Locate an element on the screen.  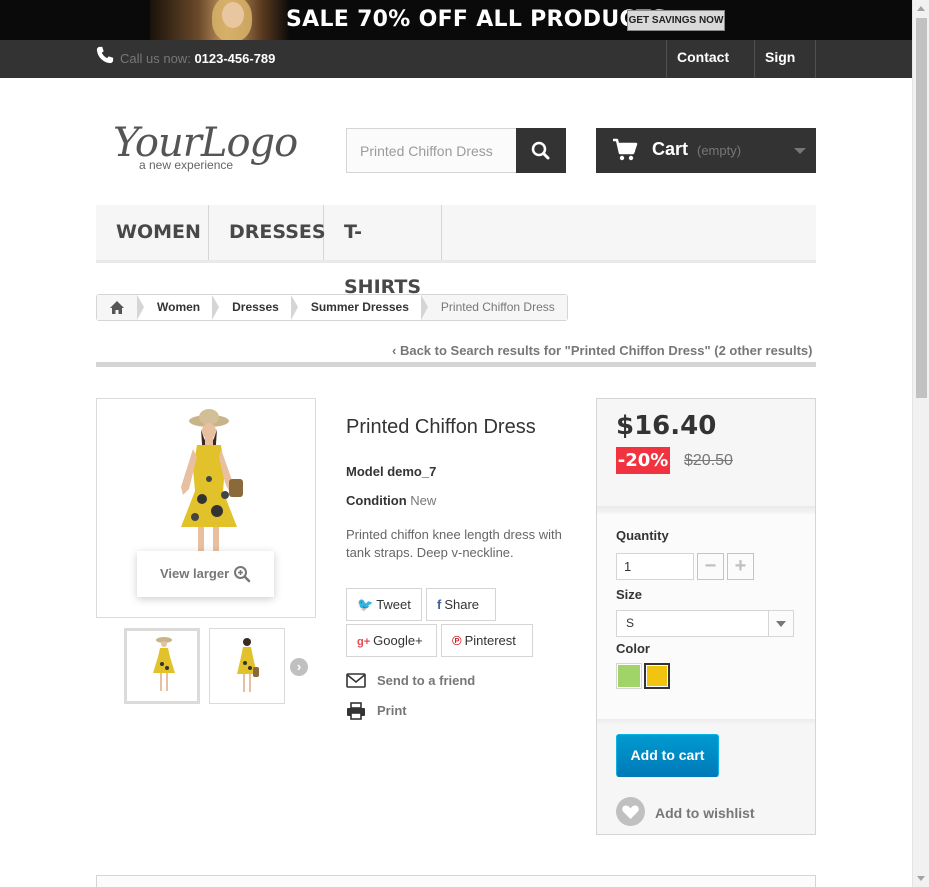
quantity-label: Quantity is located at coordinates (642, 535).